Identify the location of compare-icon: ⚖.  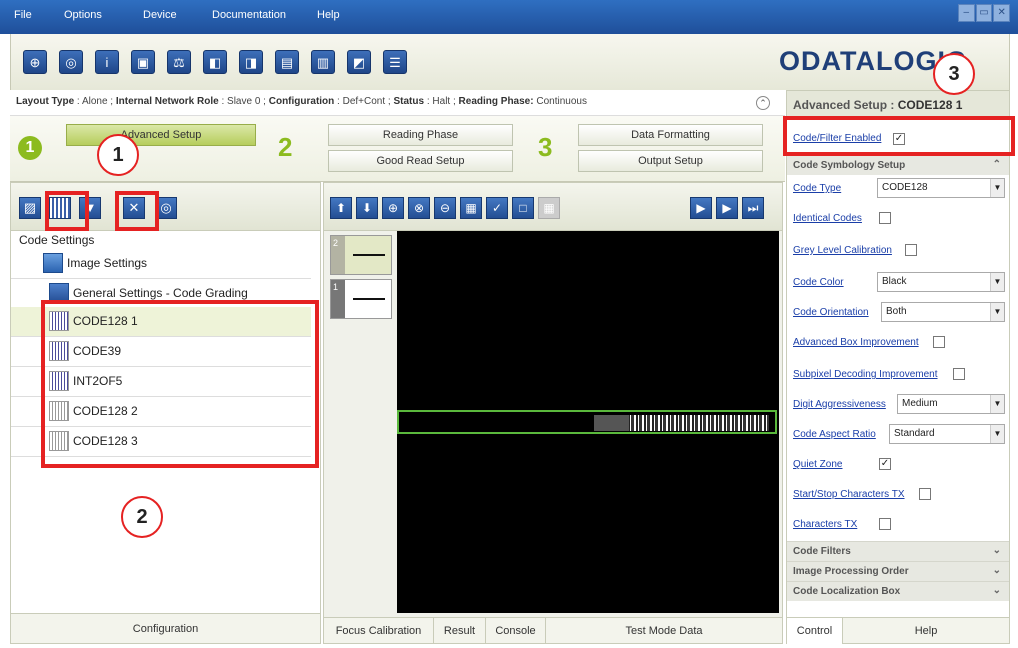
(179, 62).